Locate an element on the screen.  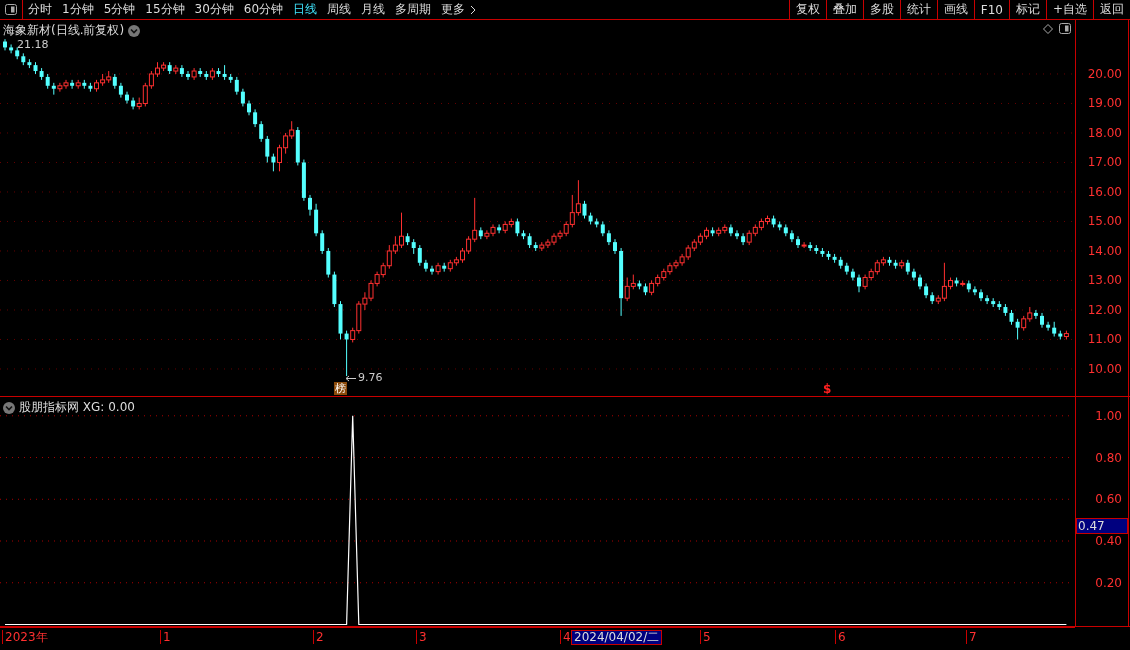
axis-label: 19.00 is located at coordinates (1104, 103).